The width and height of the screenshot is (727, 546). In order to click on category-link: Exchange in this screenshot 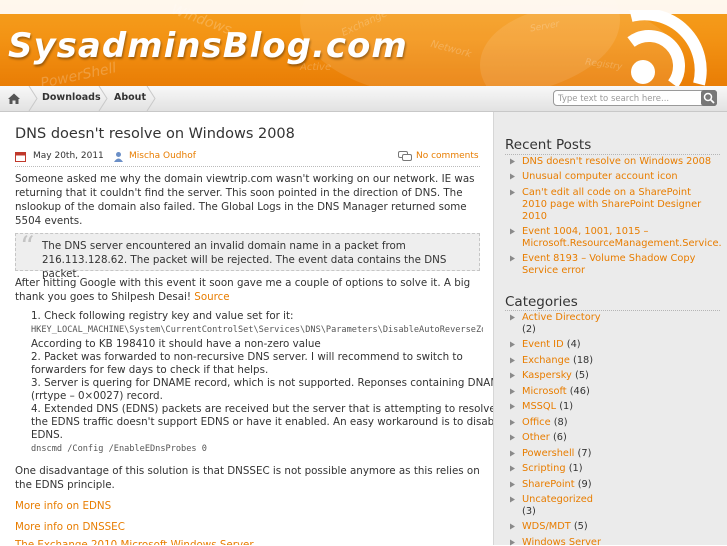, I will do `click(546, 360)`.